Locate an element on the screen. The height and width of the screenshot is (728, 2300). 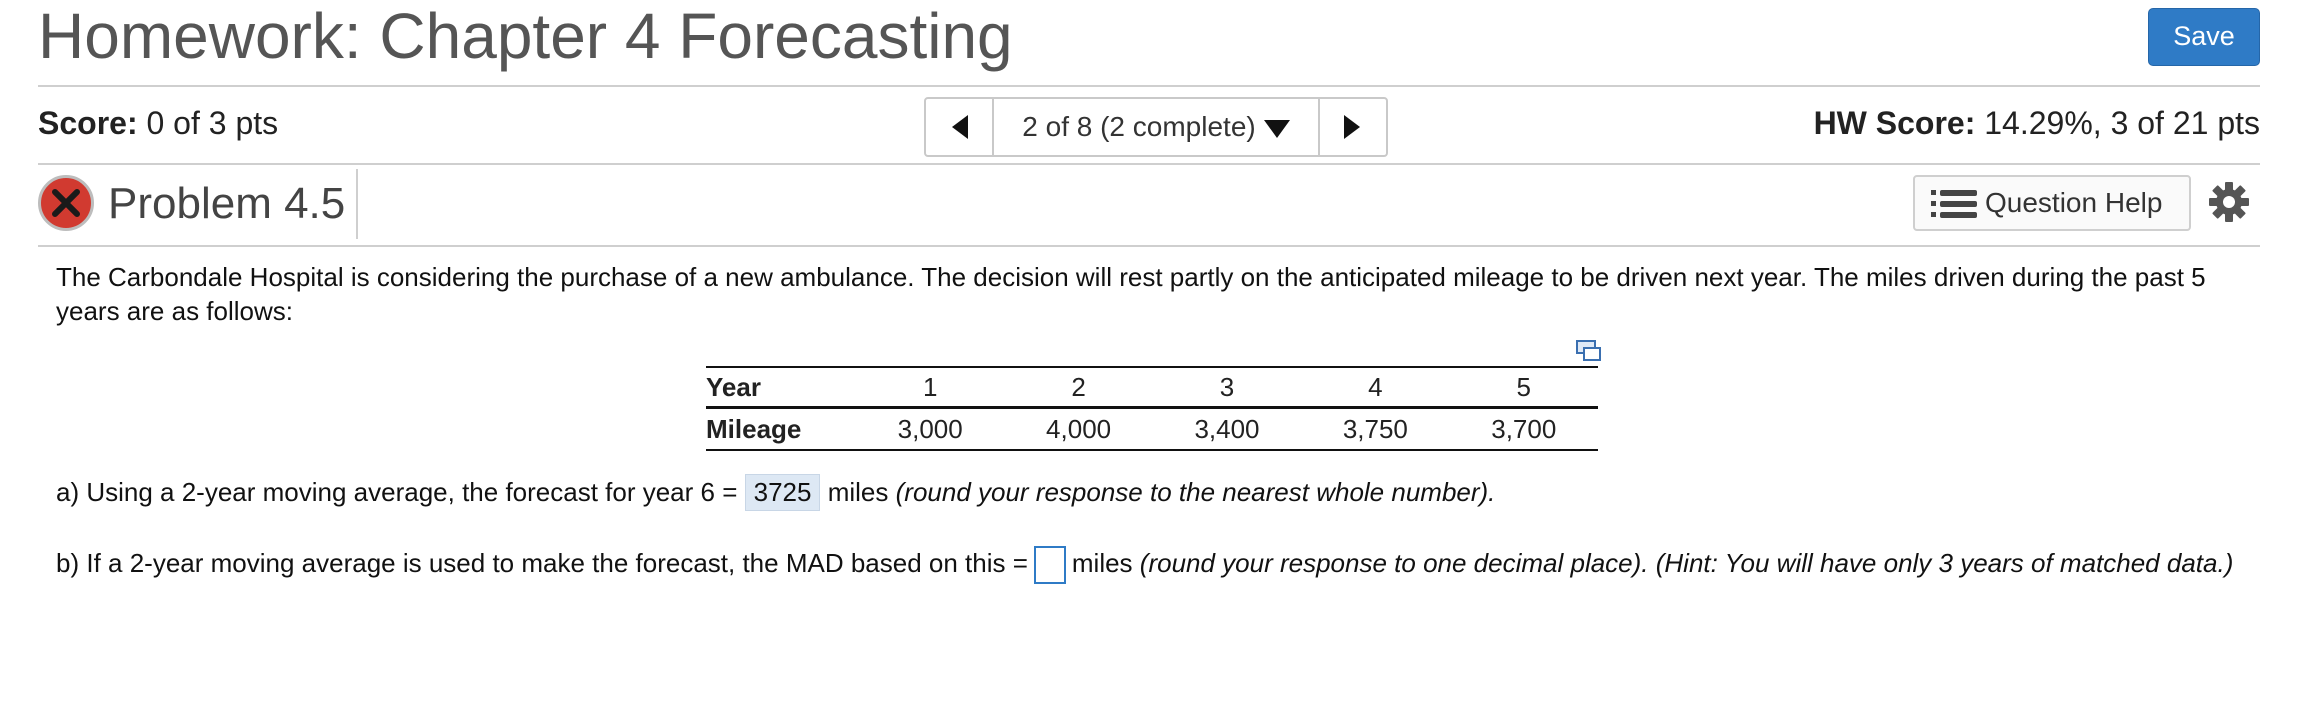
gear-icon is located at coordinates (2229, 202).